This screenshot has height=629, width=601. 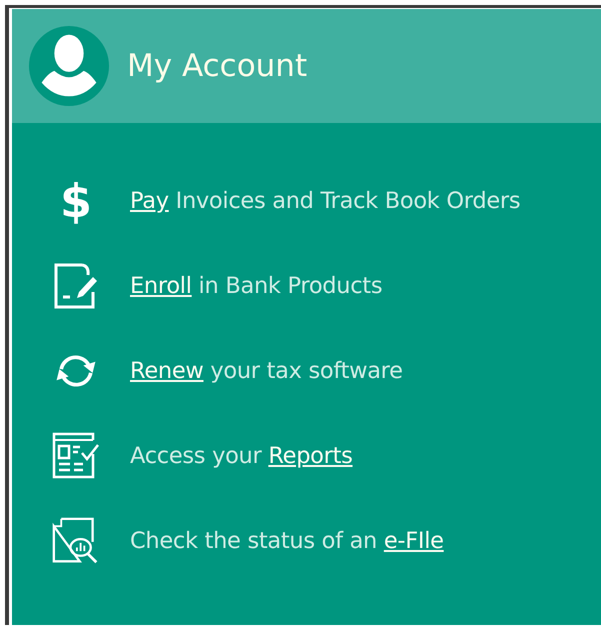 I want to click on link: e-FIle, so click(x=414, y=541).